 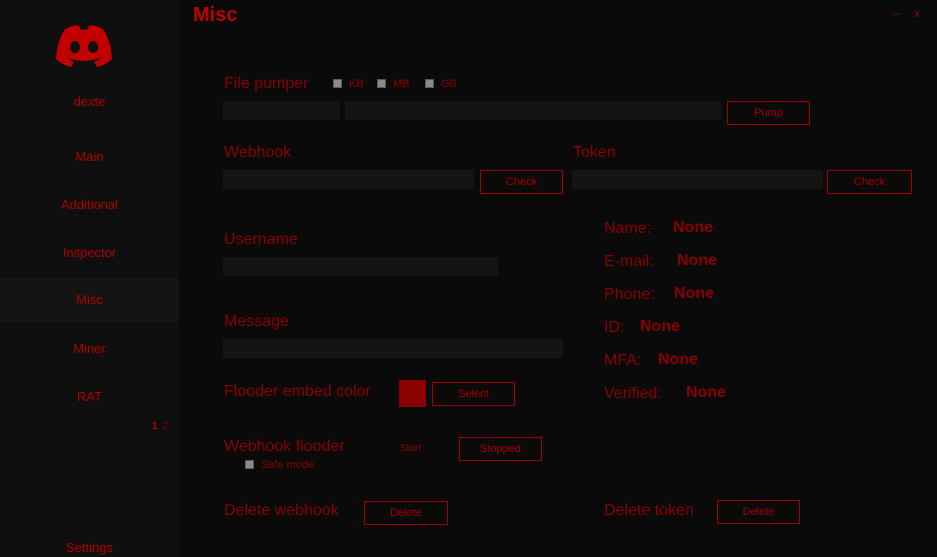 I want to click on embed-color-label: Flooder embed color, so click(x=297, y=391).